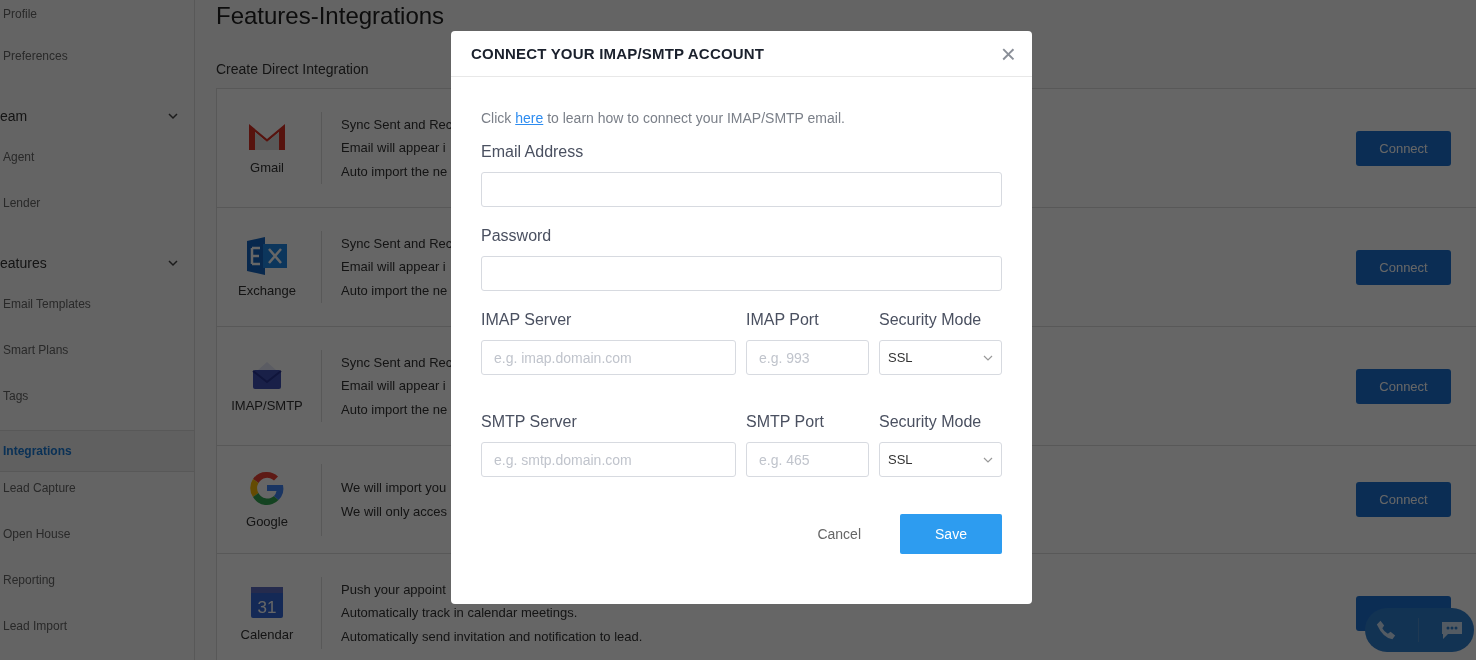  Describe the element at coordinates (839, 534) in the screenshot. I see `cancel-button: Cancel` at that location.